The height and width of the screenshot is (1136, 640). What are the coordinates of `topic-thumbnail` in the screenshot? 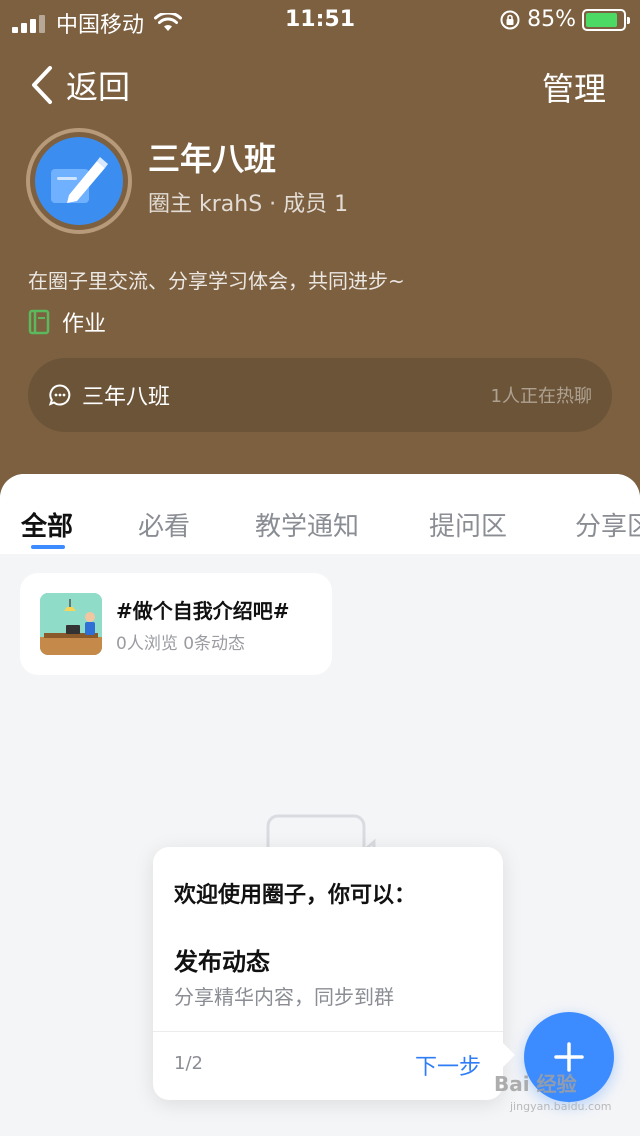 It's located at (71, 624).